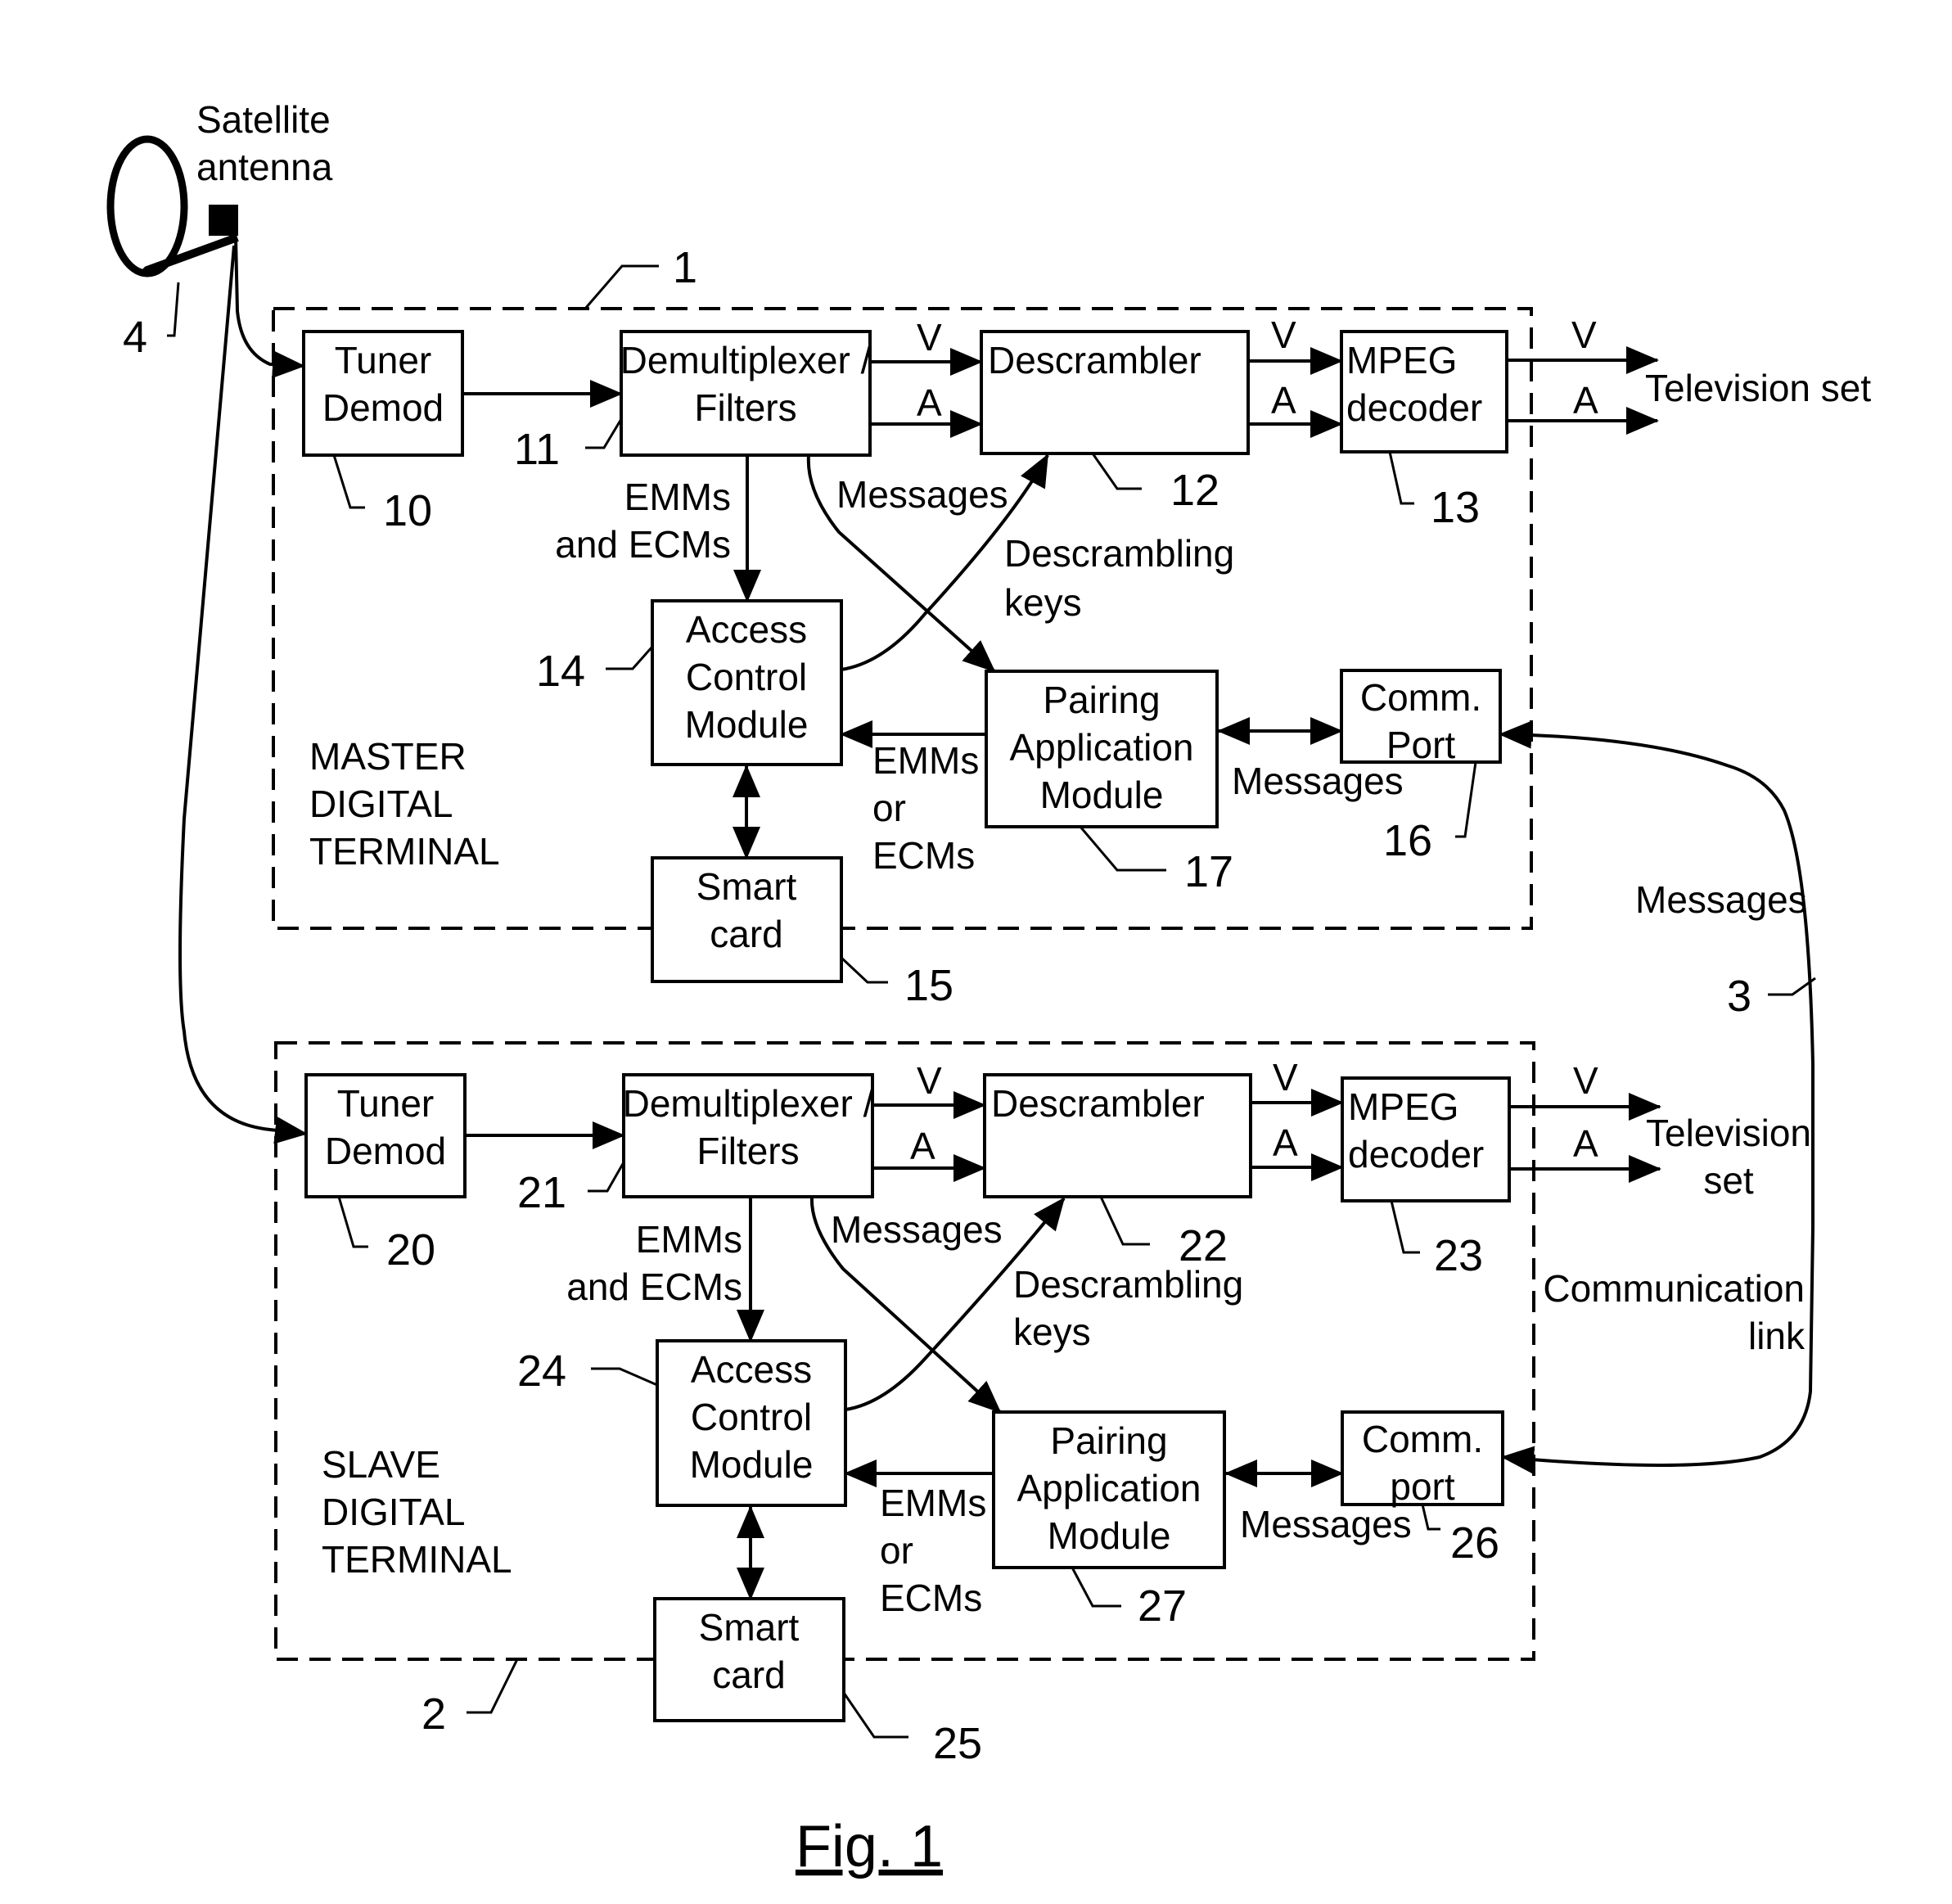 The height and width of the screenshot is (1904, 1952). What do you see at coordinates (751, 1417) in the screenshot?
I see `slave-access-label-line2: Control` at bounding box center [751, 1417].